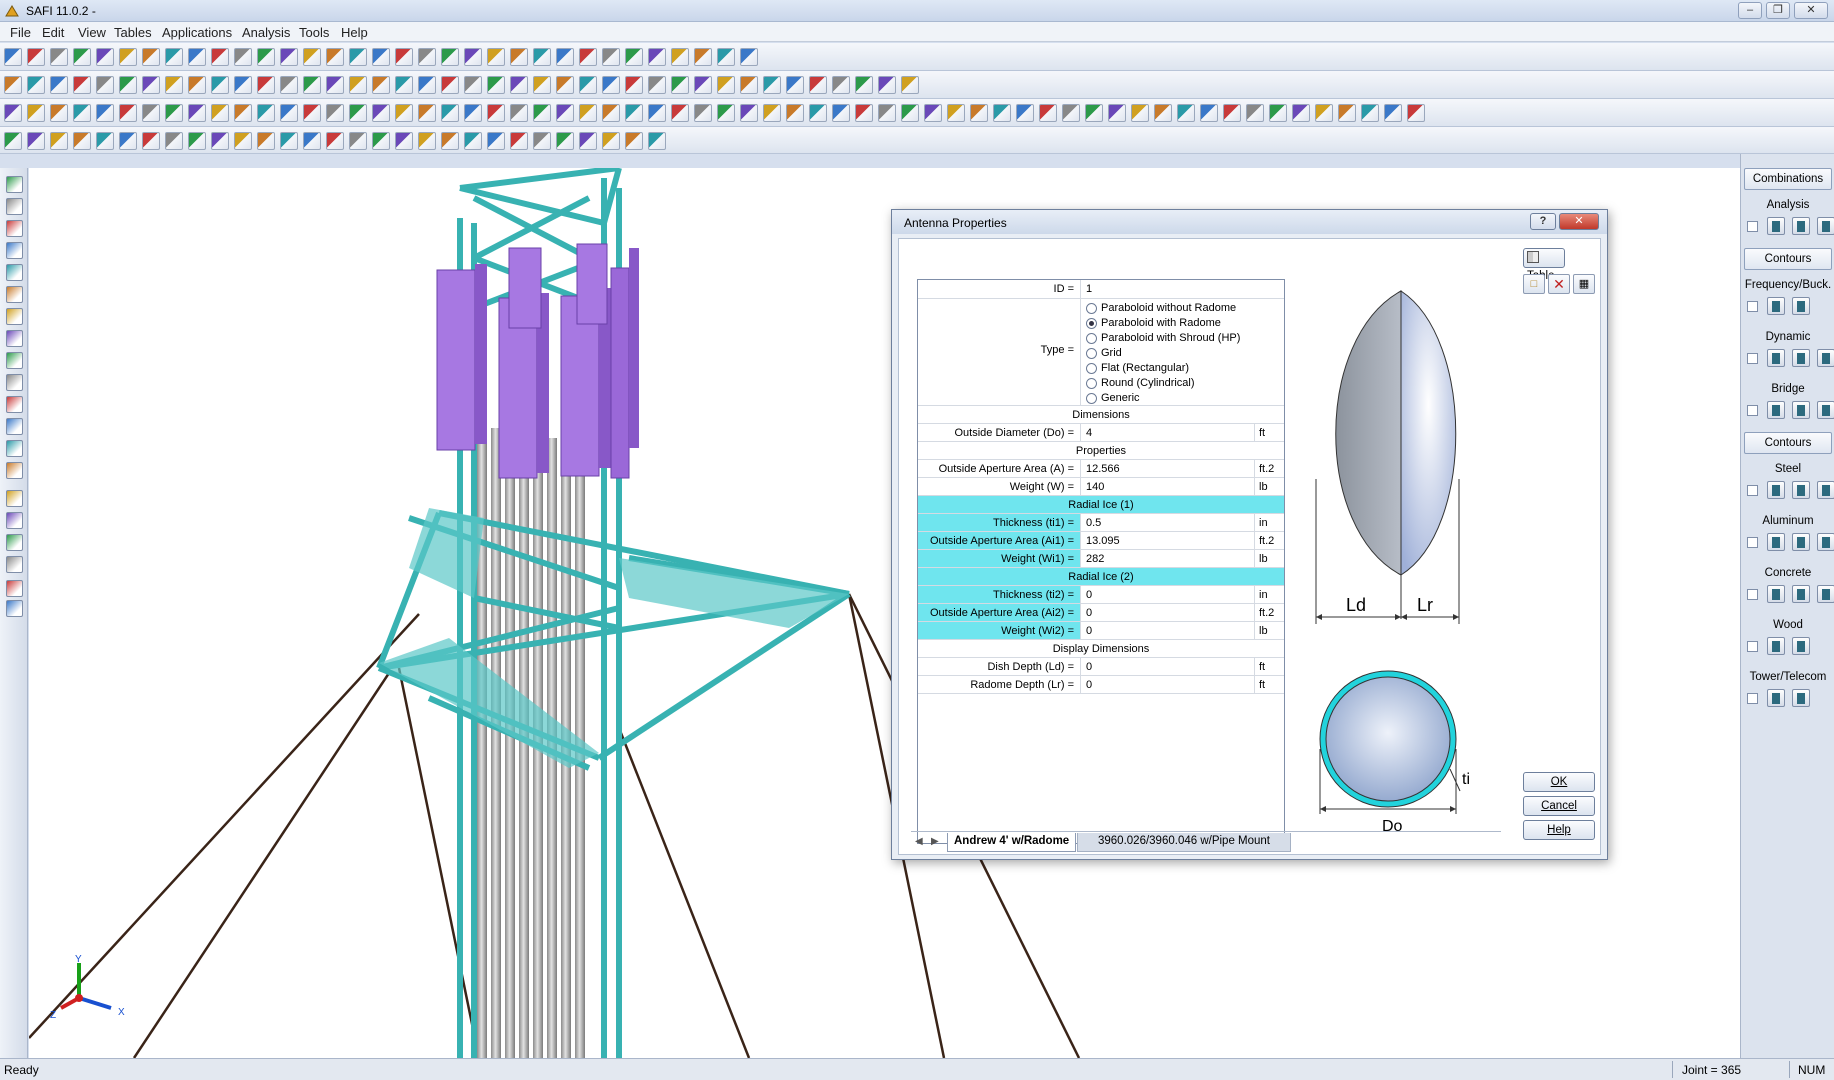 The width and height of the screenshot is (1834, 1080). Describe the element at coordinates (1584, 284) in the screenshot. I see `properties-button: ▦` at that location.